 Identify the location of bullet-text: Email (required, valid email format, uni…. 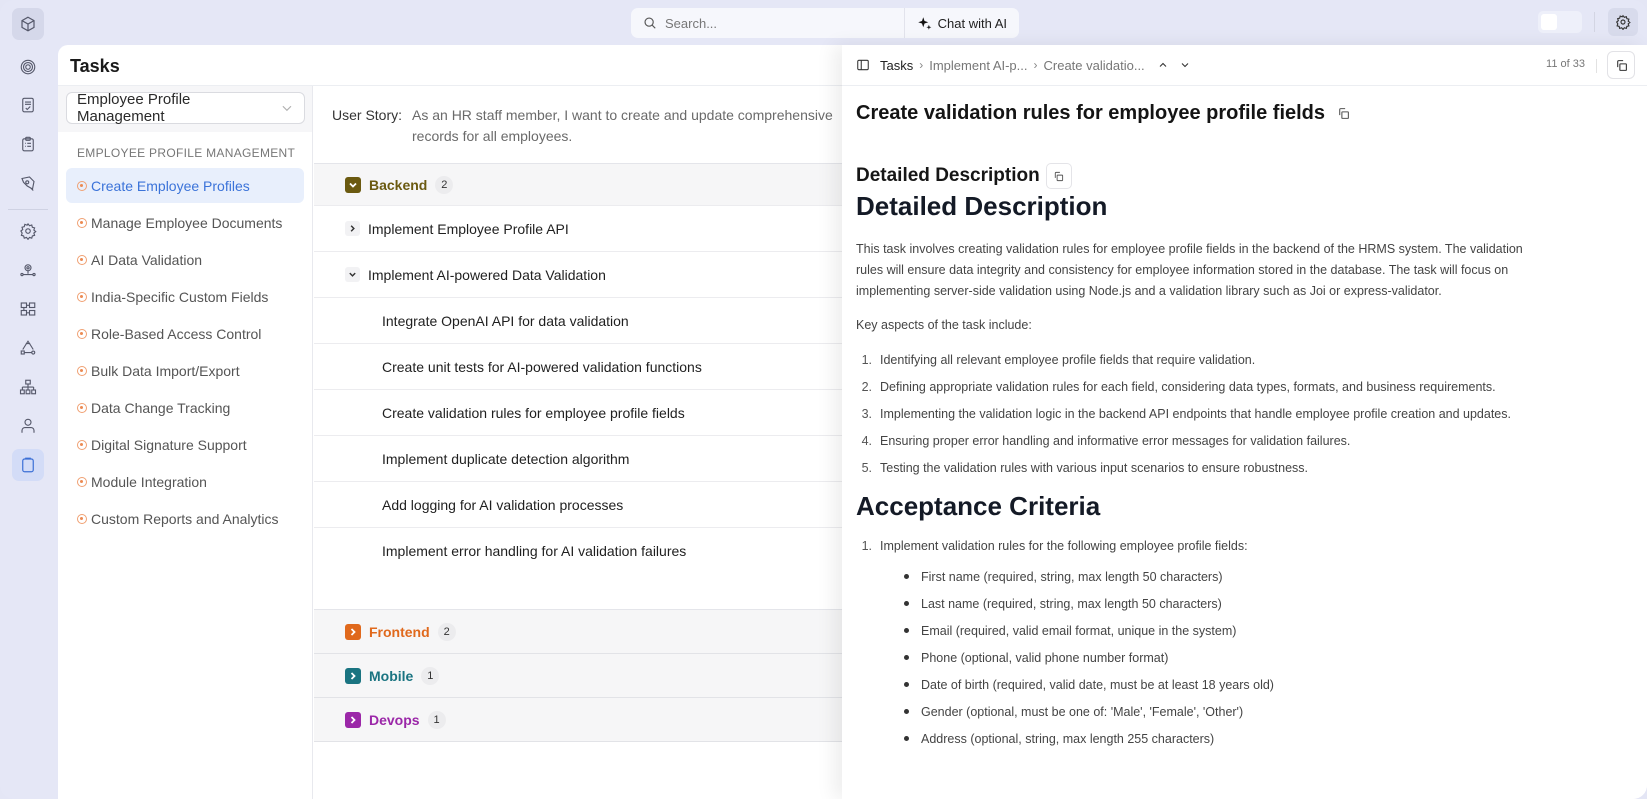
(1079, 630).